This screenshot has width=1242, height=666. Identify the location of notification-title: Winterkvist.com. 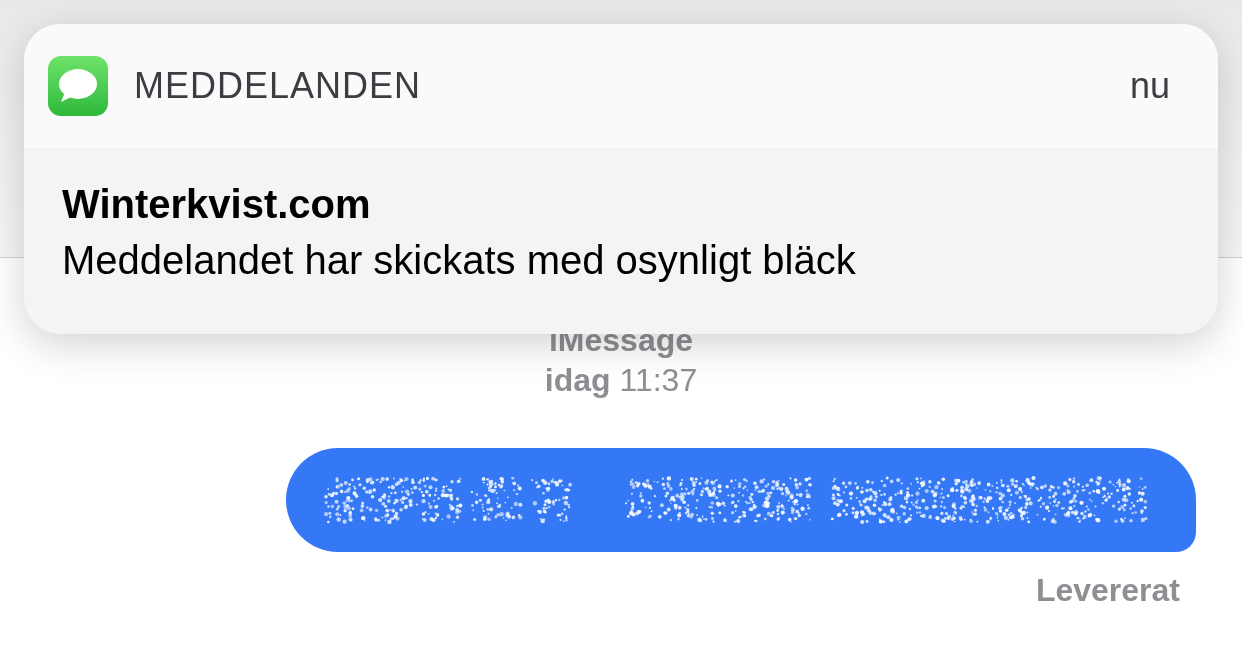
(217, 204).